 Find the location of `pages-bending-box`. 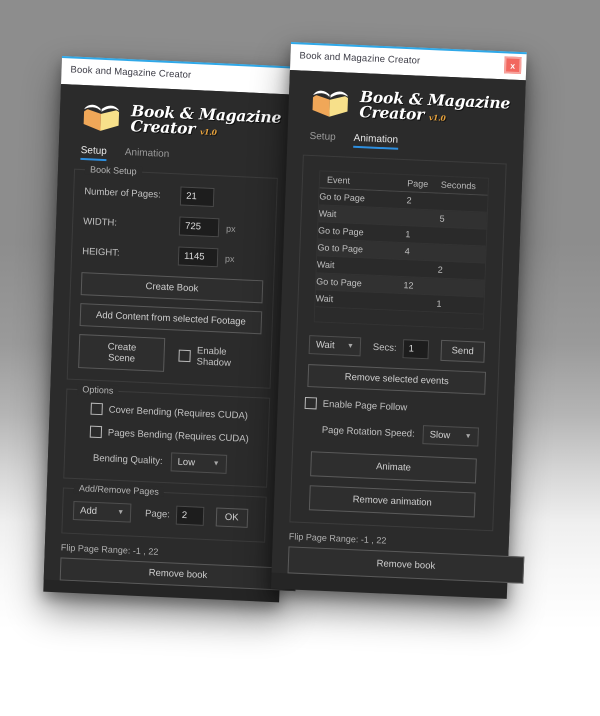

pages-bending-box is located at coordinates (96, 432).